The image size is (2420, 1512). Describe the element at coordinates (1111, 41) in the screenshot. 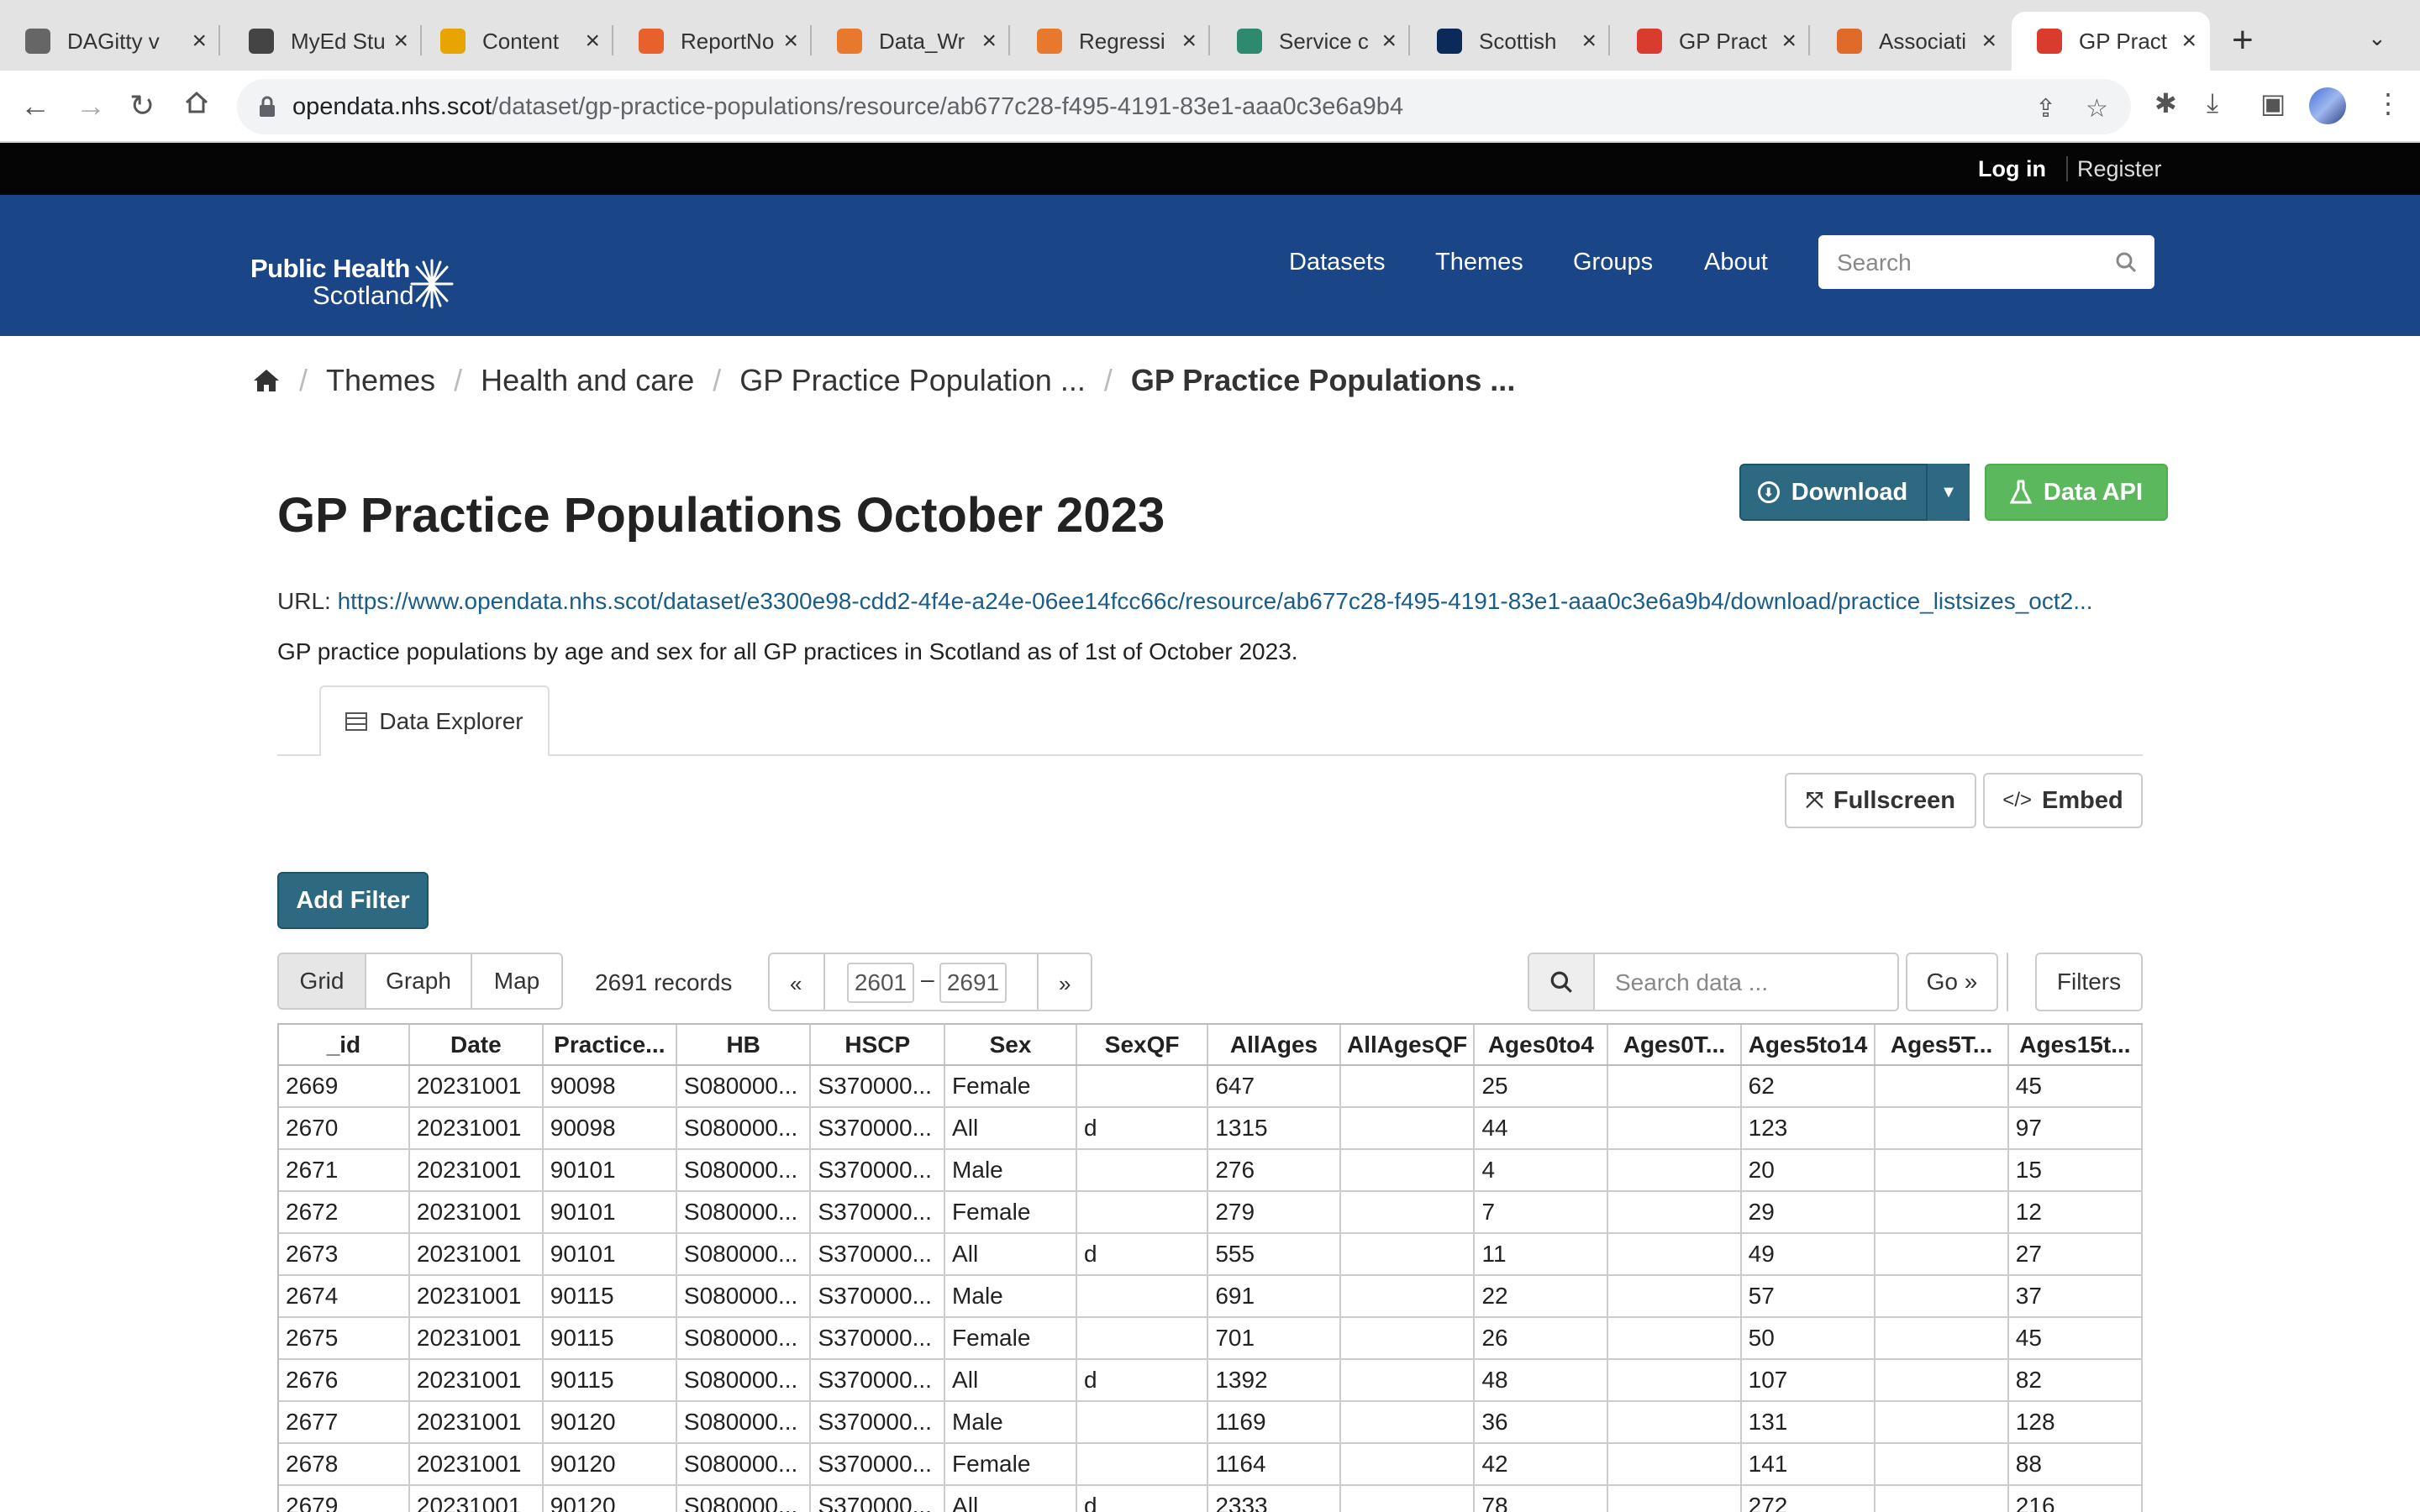

I see `browser-tab: Regressi ×` at that location.